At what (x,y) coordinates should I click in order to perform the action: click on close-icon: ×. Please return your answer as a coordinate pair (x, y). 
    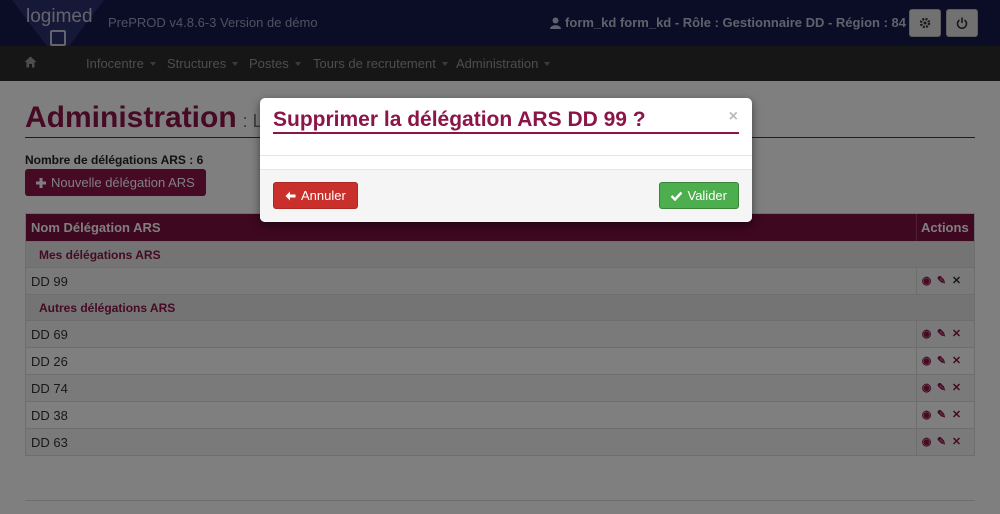
    Looking at the image, I should click on (733, 117).